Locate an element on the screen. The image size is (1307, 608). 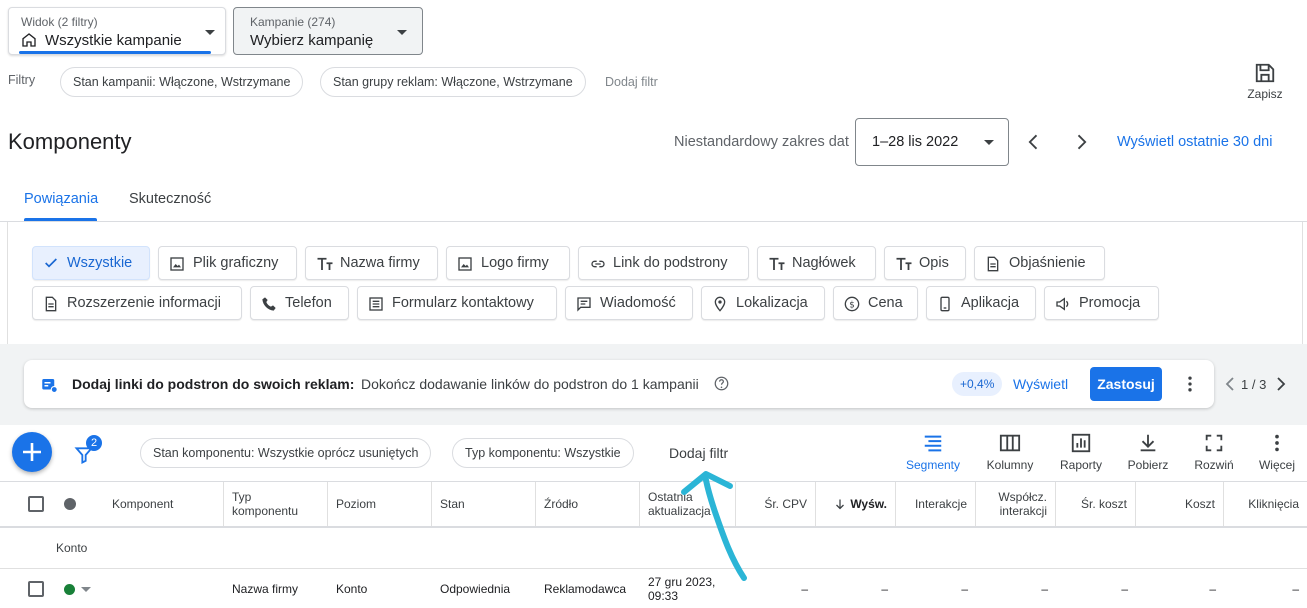
type-button-price: $ Cena is located at coordinates (875, 303).